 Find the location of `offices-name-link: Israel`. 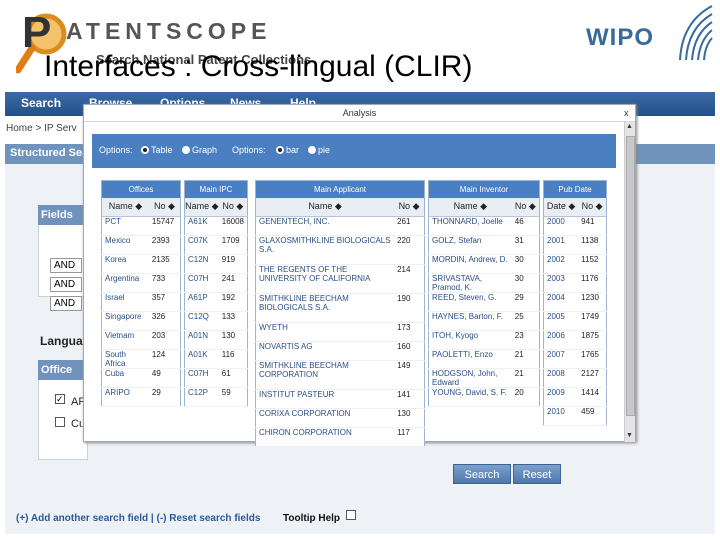

offices-name-link: Israel is located at coordinates (125, 302).